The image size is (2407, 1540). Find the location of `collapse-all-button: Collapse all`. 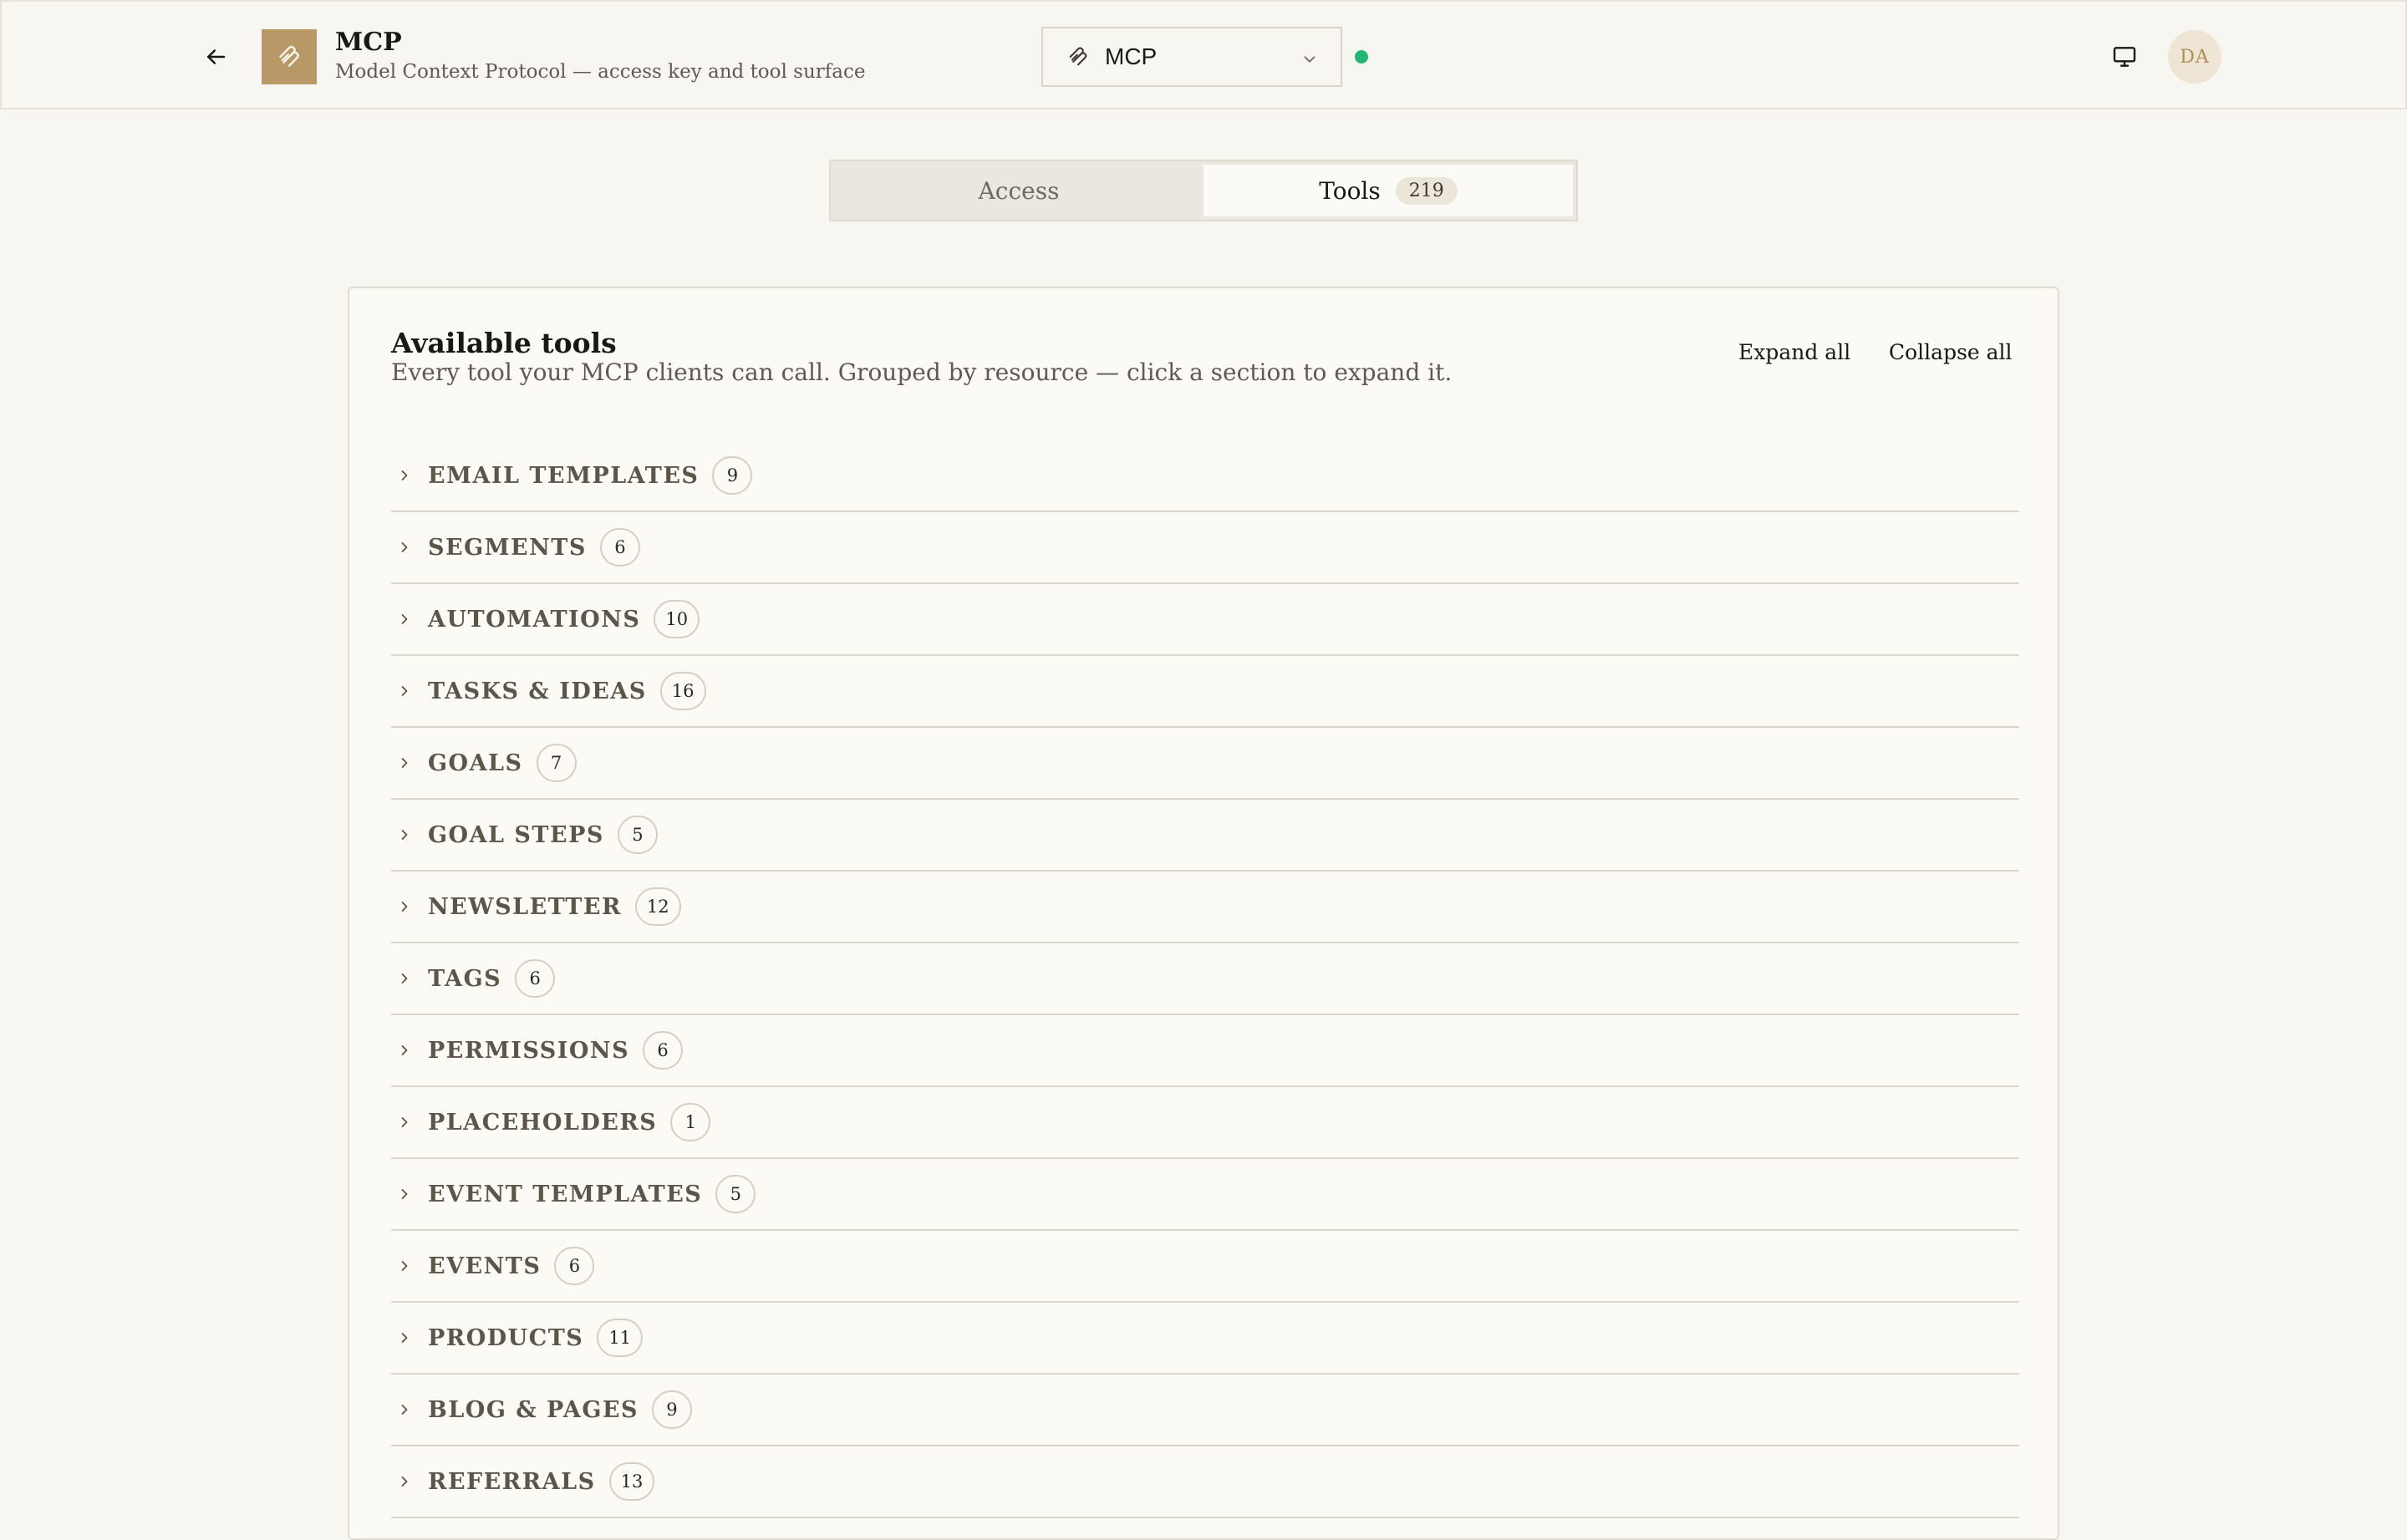

collapse-all-button: Collapse all is located at coordinates (1951, 352).